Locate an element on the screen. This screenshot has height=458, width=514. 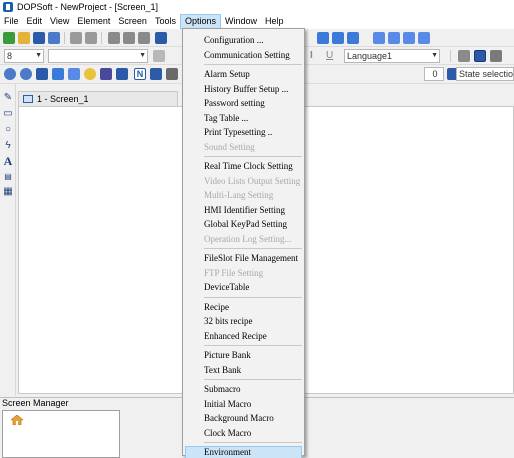
zoom-in-icon is located at coordinates (323, 38).